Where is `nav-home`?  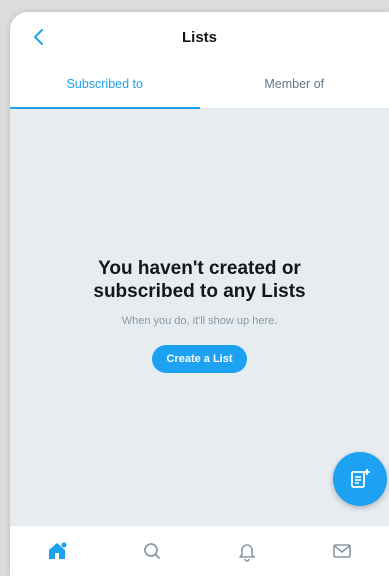 nav-home is located at coordinates (57, 551).